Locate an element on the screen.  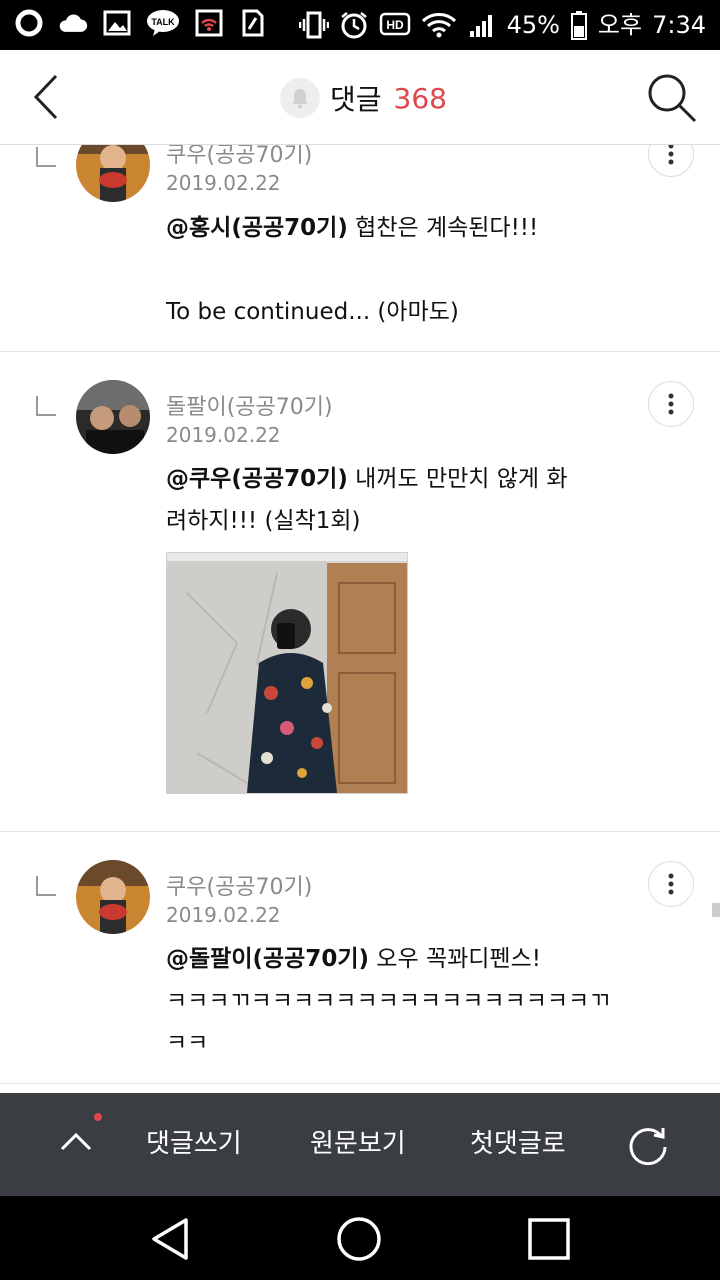
view-original-button: 원문보기 is located at coordinates (358, 1141).